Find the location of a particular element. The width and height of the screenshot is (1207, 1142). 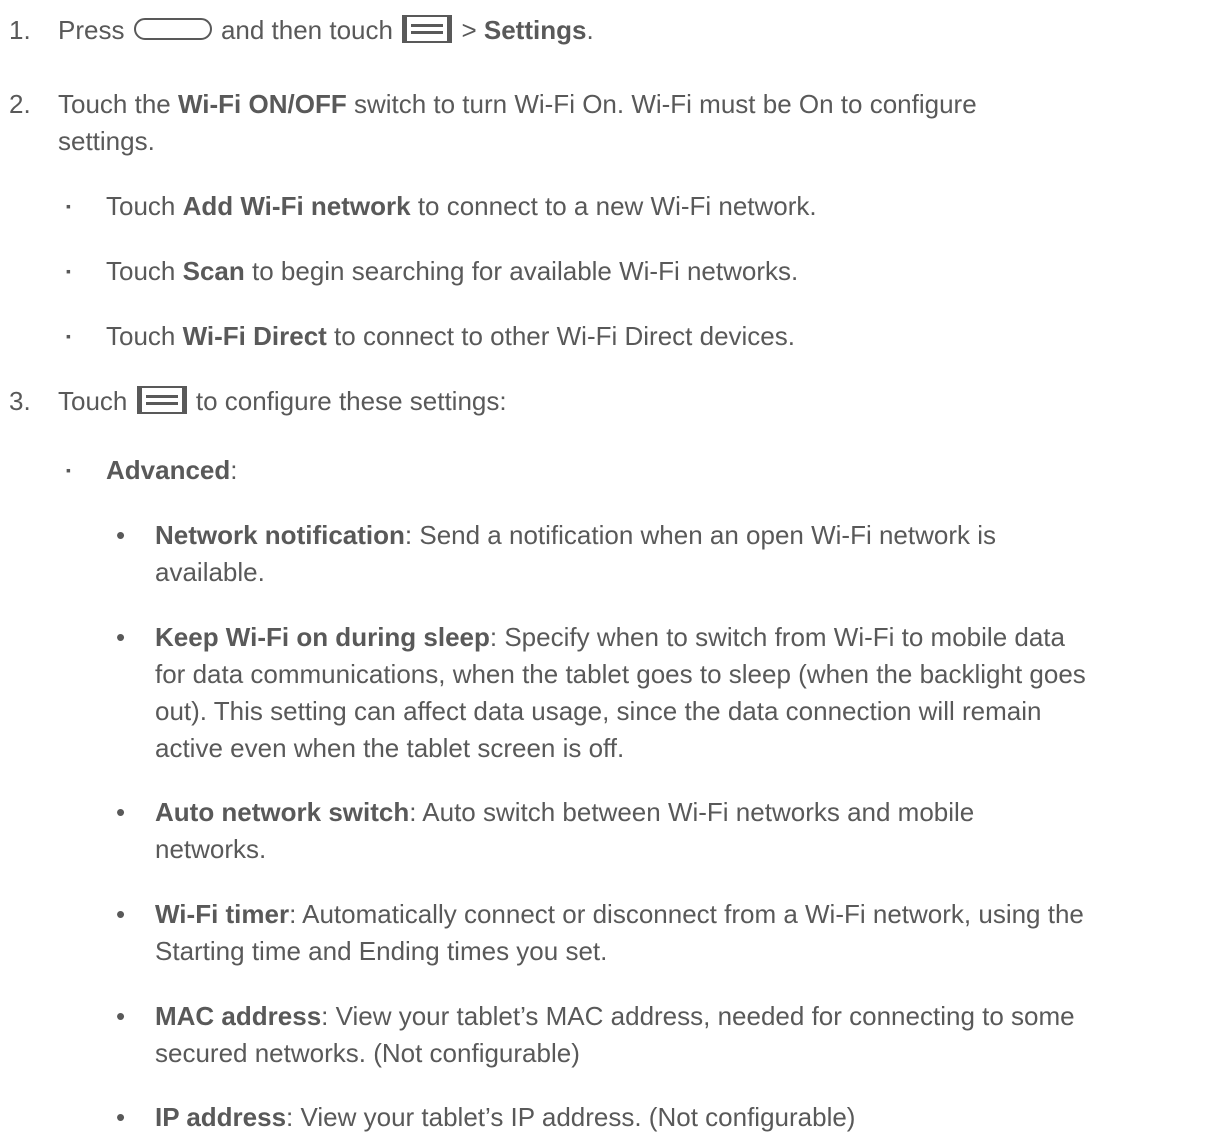

advanced-label: Advanced is located at coordinates (168, 470).